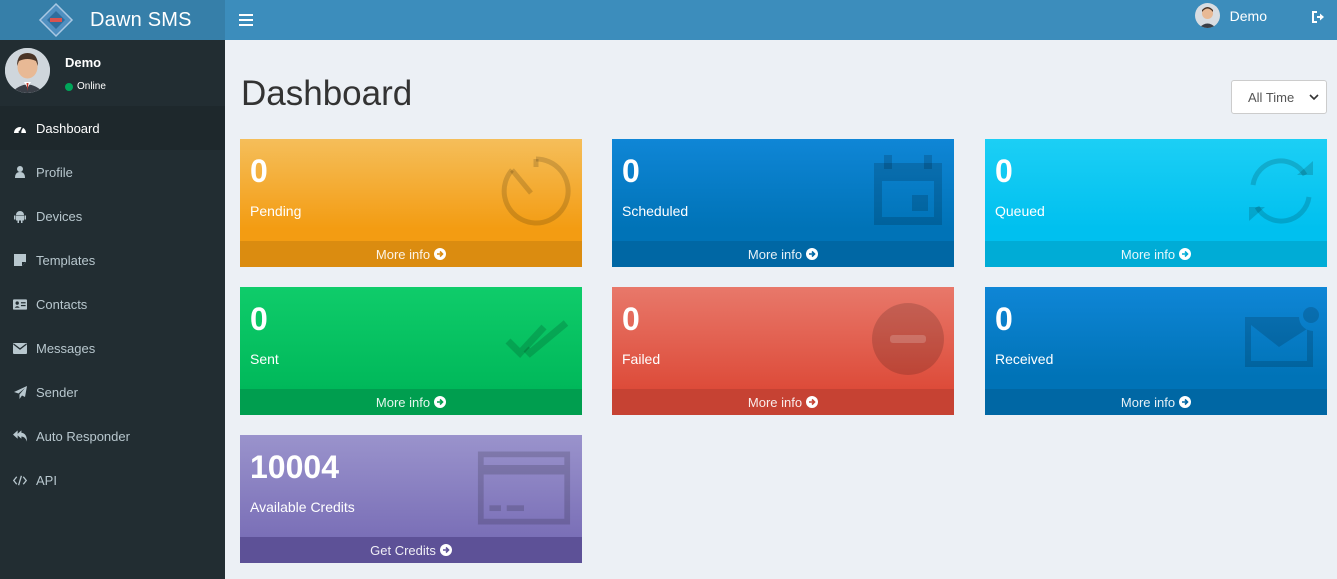 This screenshot has height=579, width=1337. I want to click on pending-more-info-link: More info, so click(411, 254).